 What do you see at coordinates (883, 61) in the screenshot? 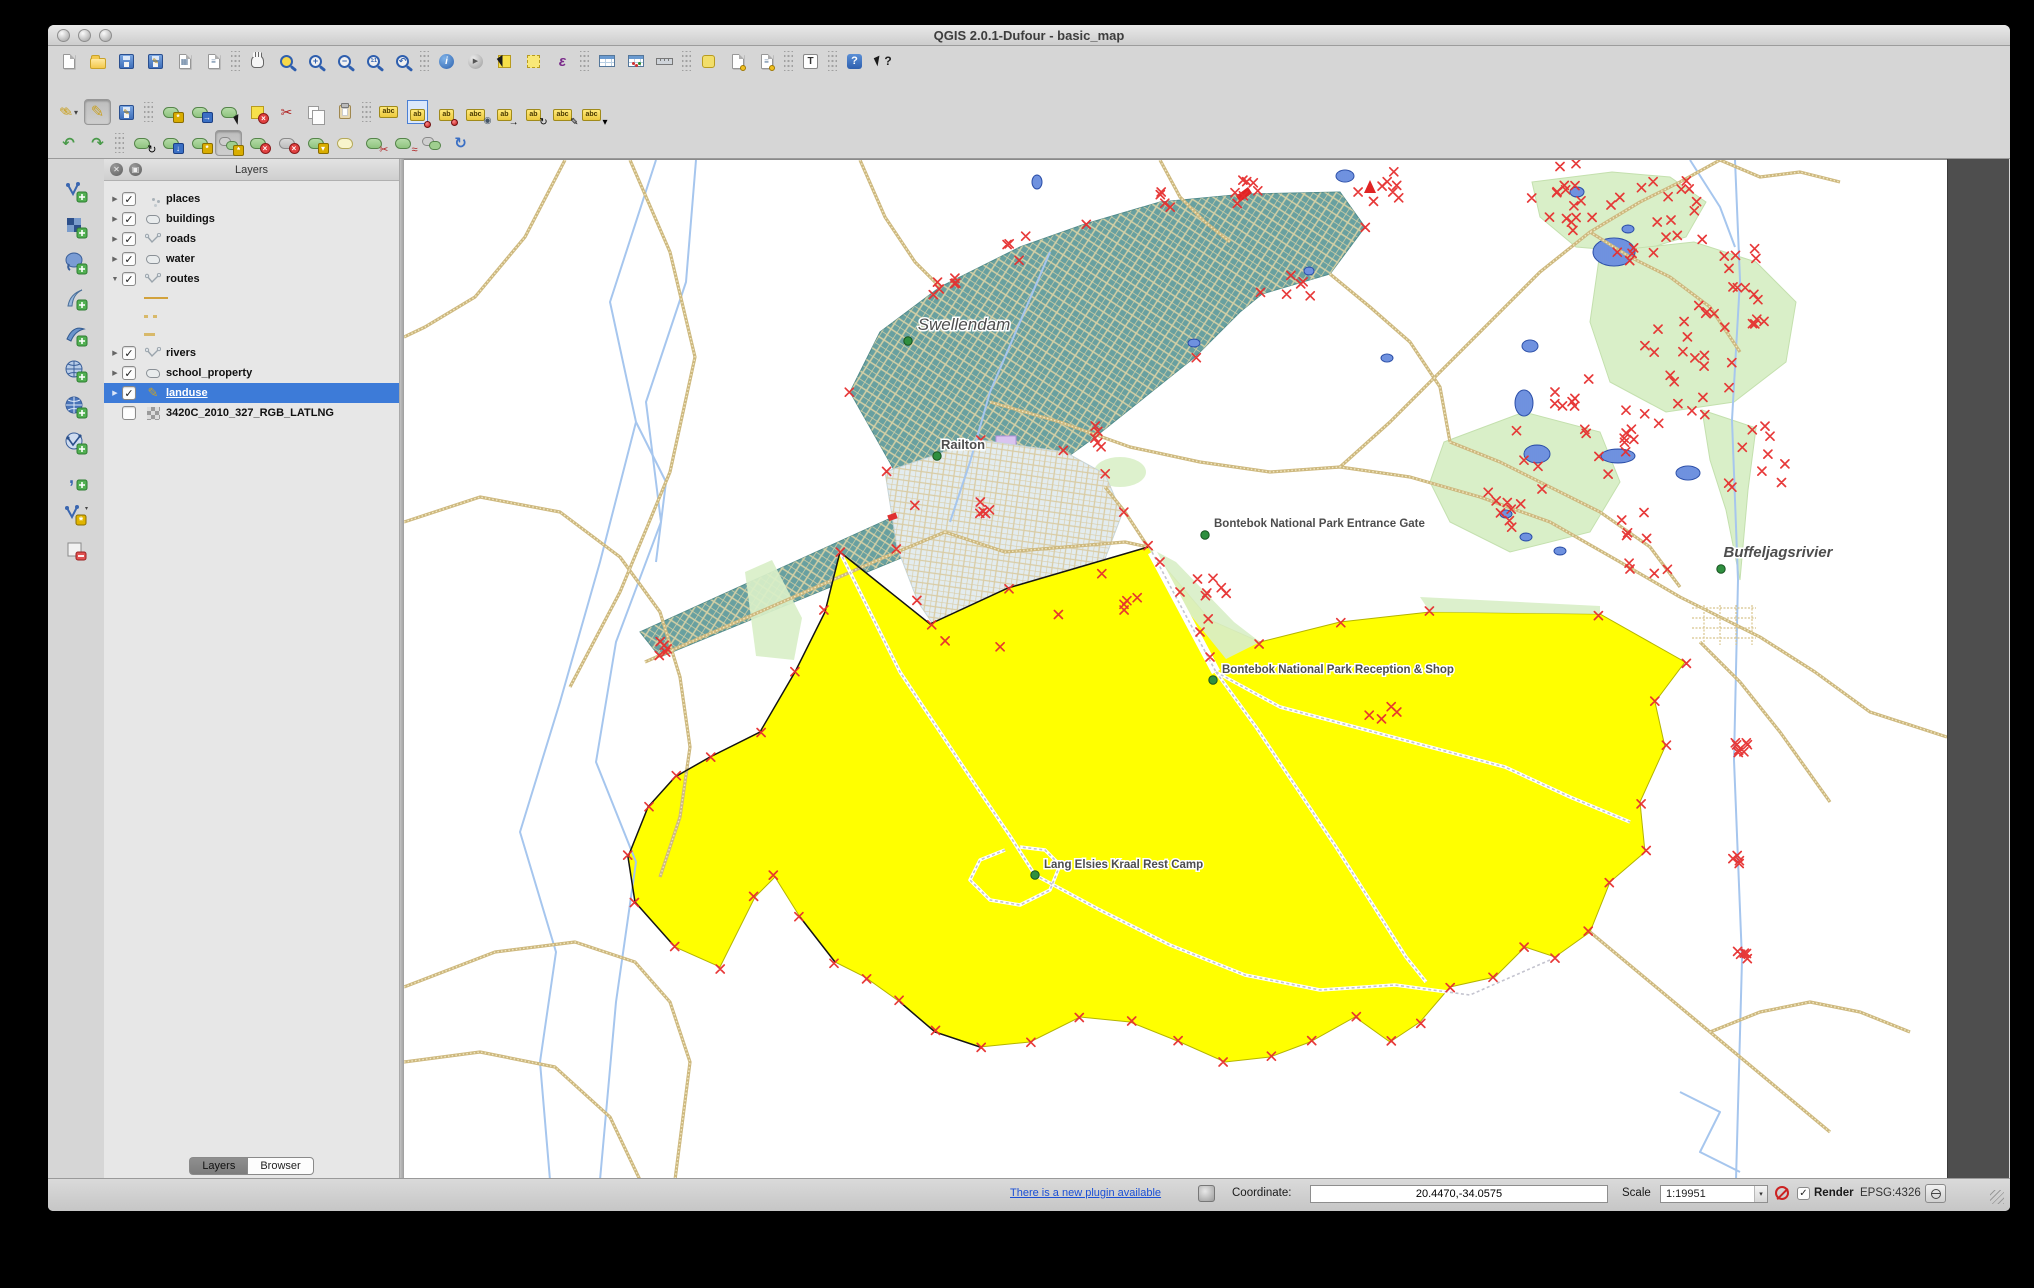
I see `whats-this-button: ?` at bounding box center [883, 61].